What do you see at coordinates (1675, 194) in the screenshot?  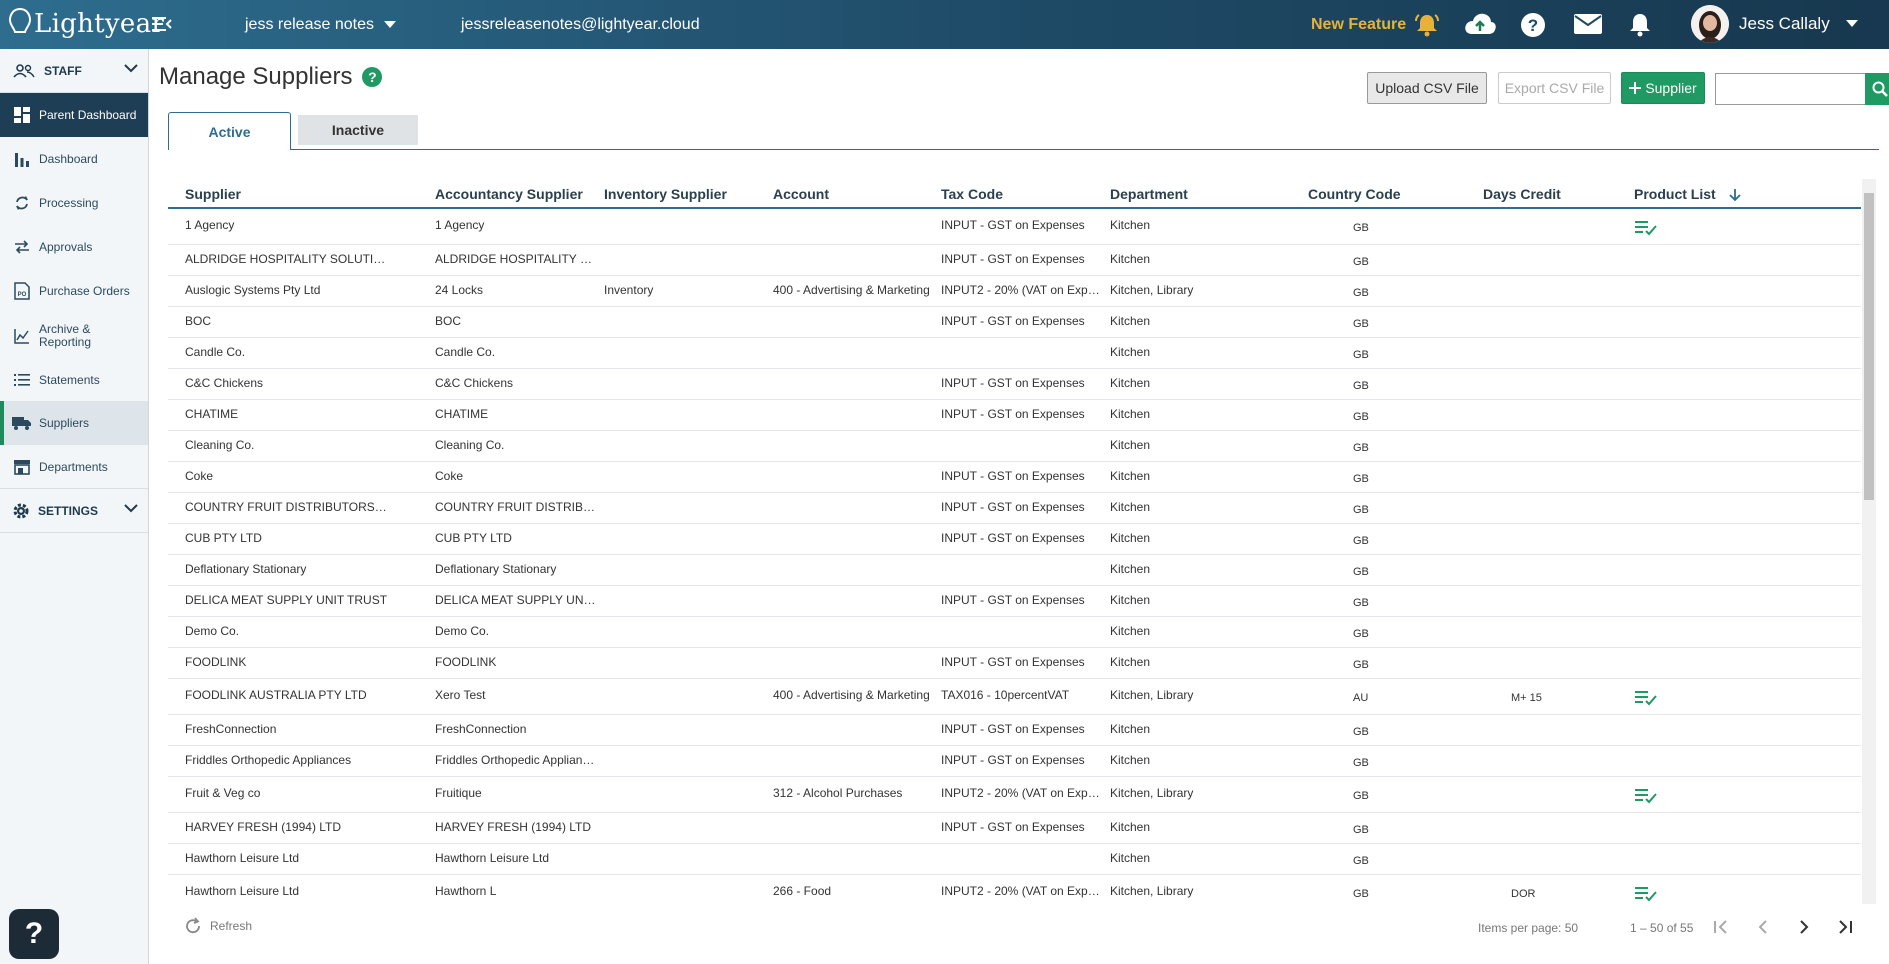 I see `column-header: Product List` at bounding box center [1675, 194].